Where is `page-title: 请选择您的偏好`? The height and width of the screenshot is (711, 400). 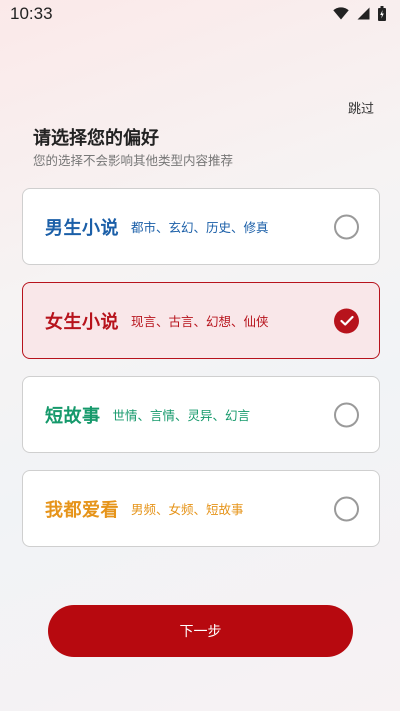 page-title: 请选择您的偏好 is located at coordinates (96, 138).